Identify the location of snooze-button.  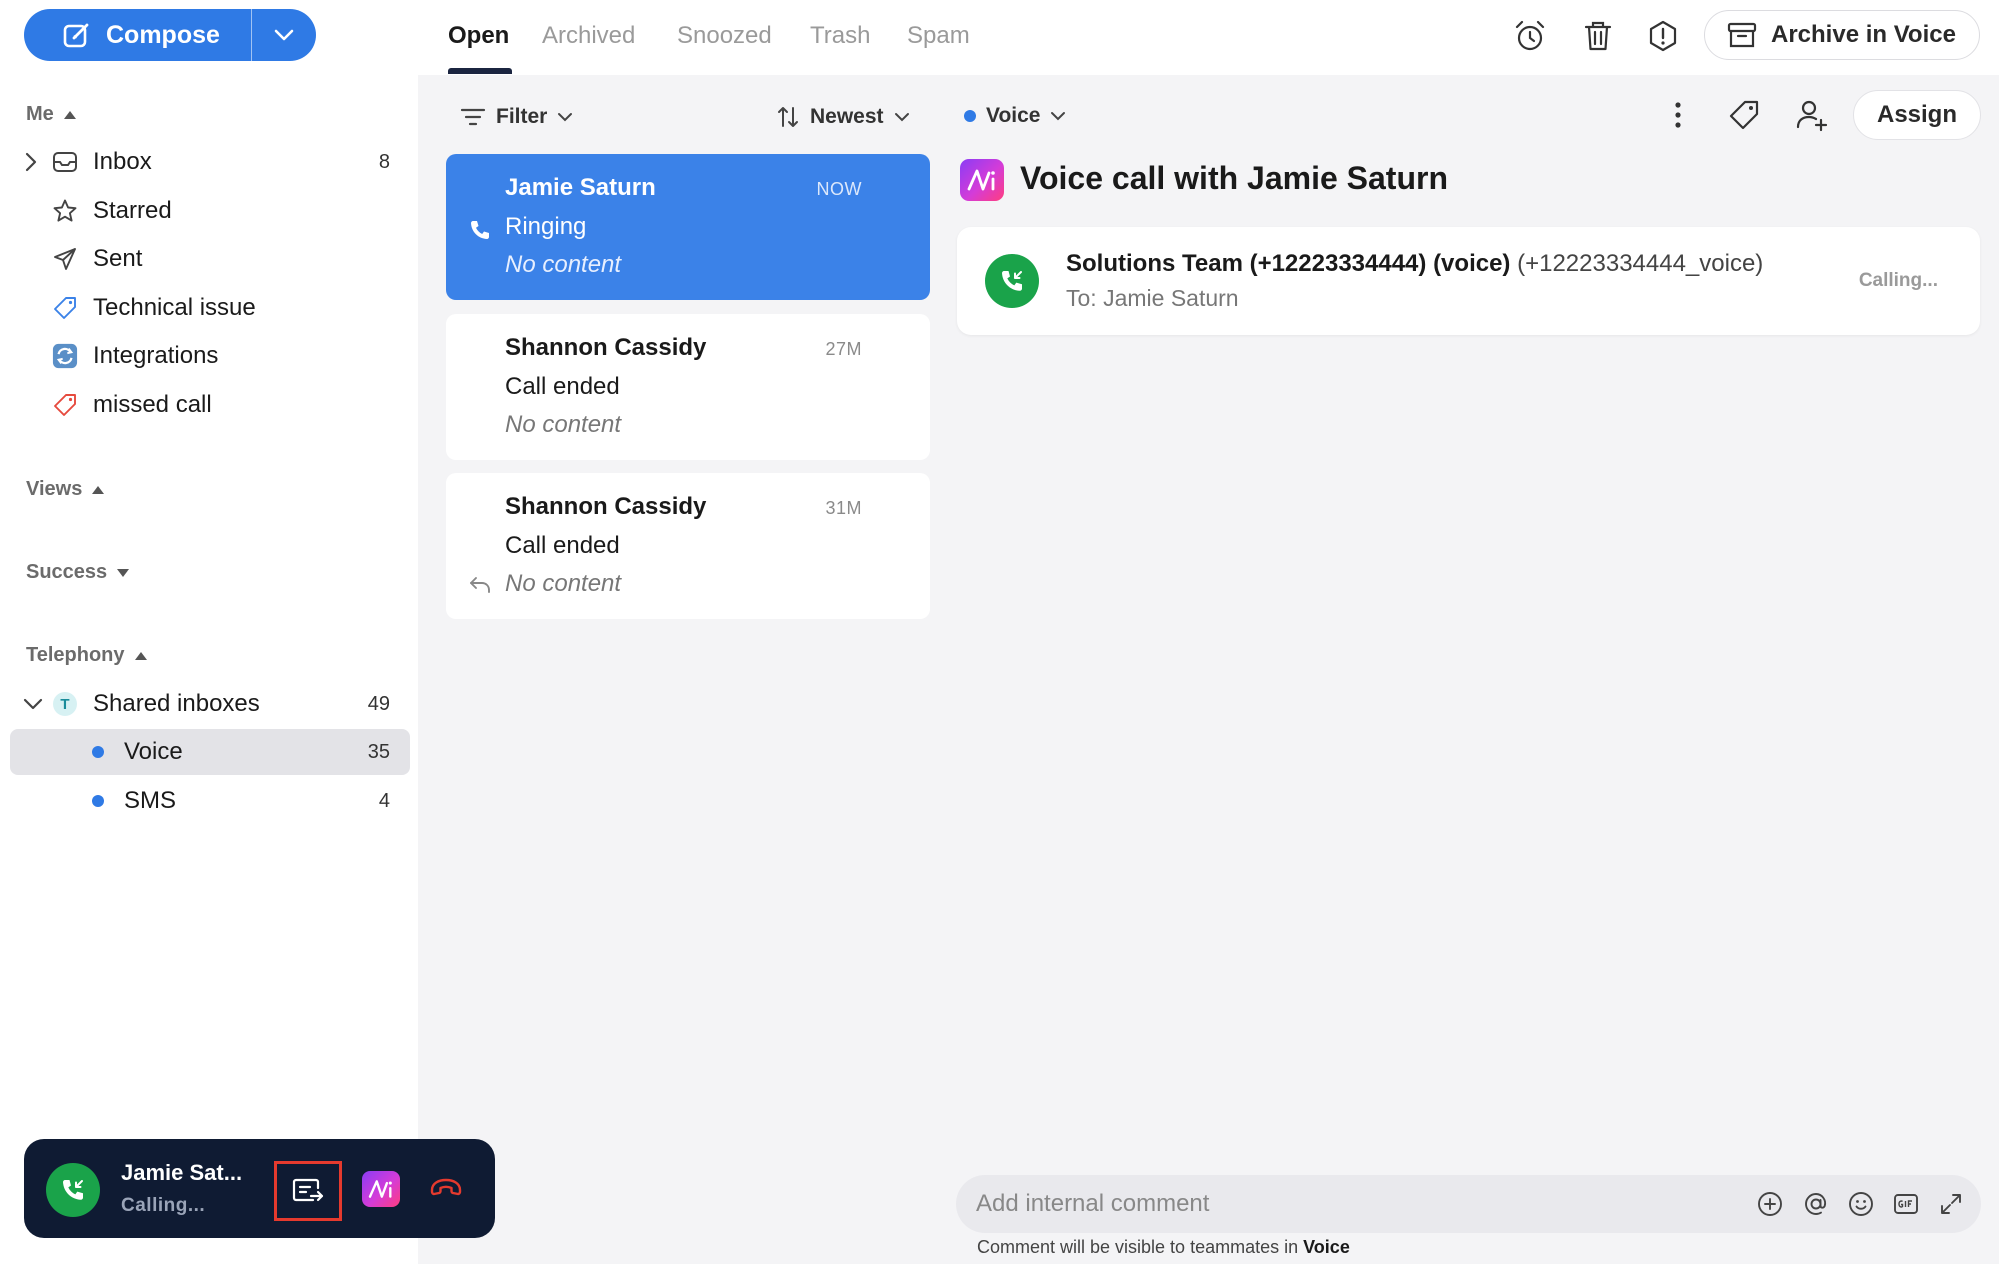
(1530, 36).